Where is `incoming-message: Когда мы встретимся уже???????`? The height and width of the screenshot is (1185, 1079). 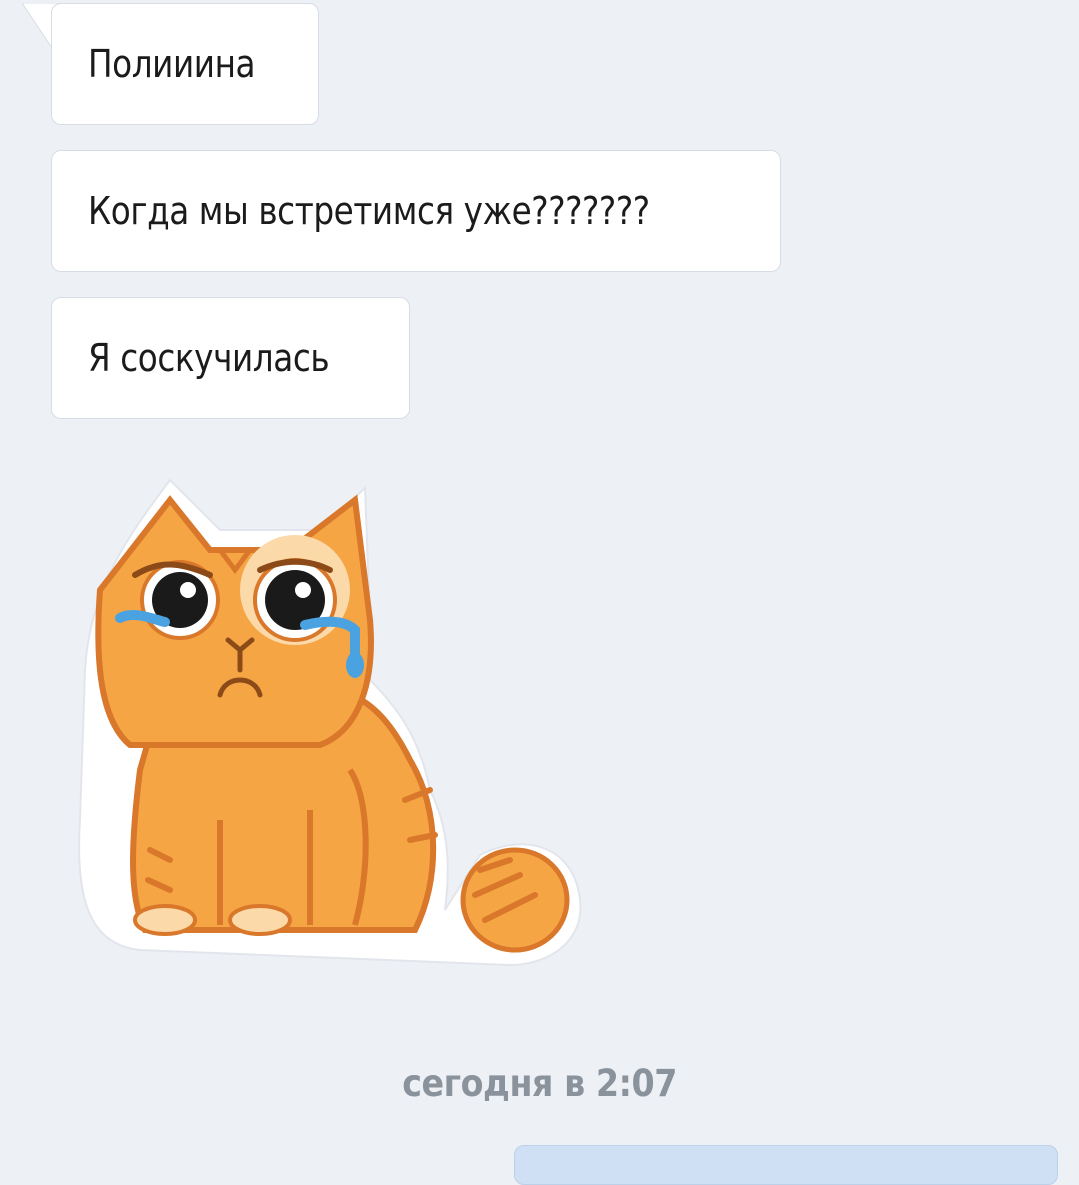
incoming-message: Когда мы встретимся уже??????? is located at coordinates (416, 211).